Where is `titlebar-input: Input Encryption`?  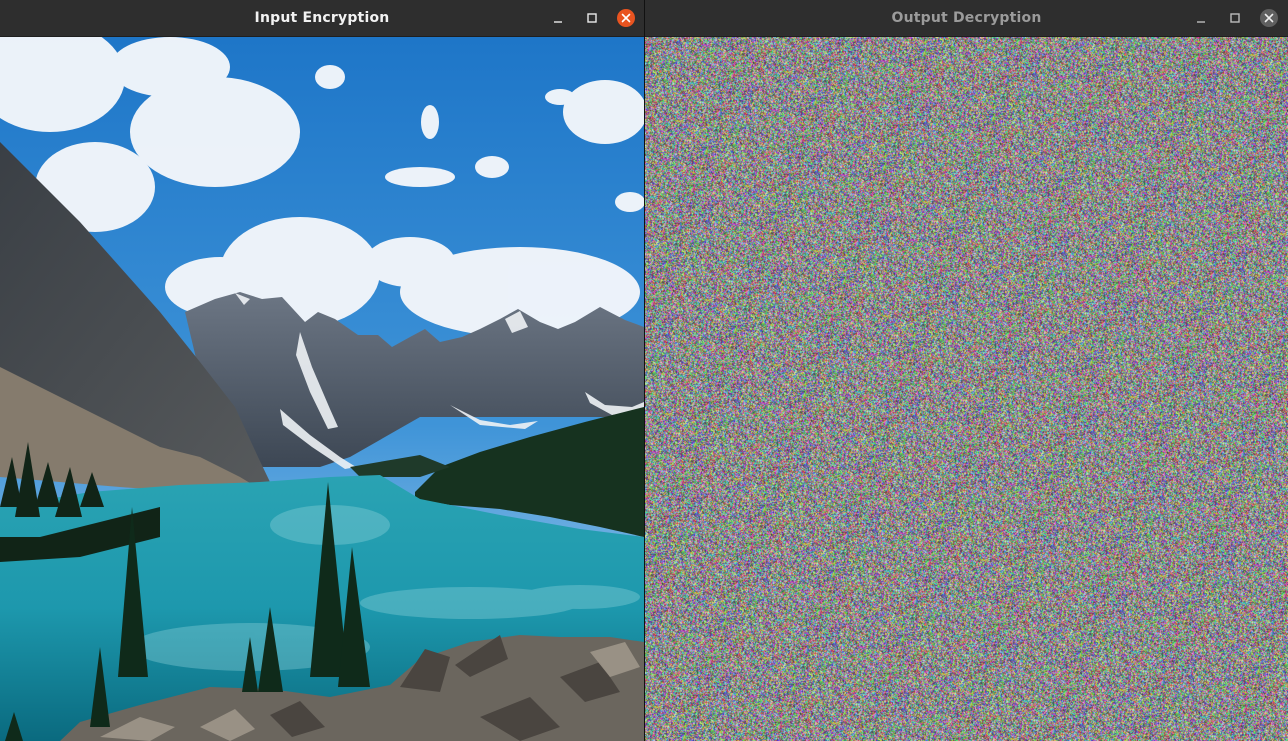
titlebar-input: Input Encryption is located at coordinates (322, 18).